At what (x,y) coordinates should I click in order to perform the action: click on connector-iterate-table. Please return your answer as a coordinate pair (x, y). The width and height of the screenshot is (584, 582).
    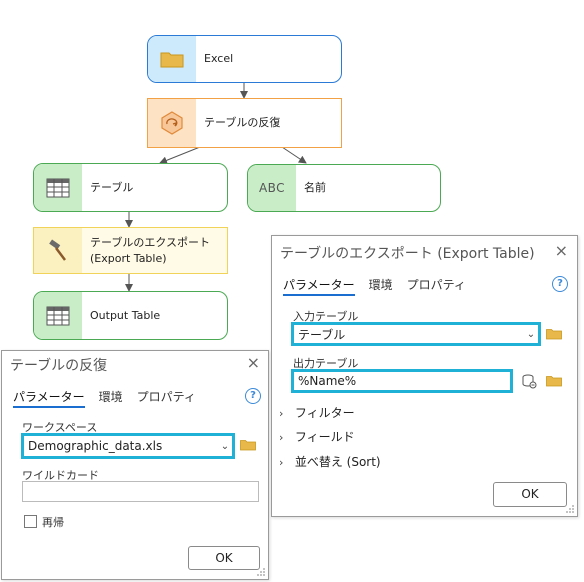
    Looking at the image, I should click on (180, 155).